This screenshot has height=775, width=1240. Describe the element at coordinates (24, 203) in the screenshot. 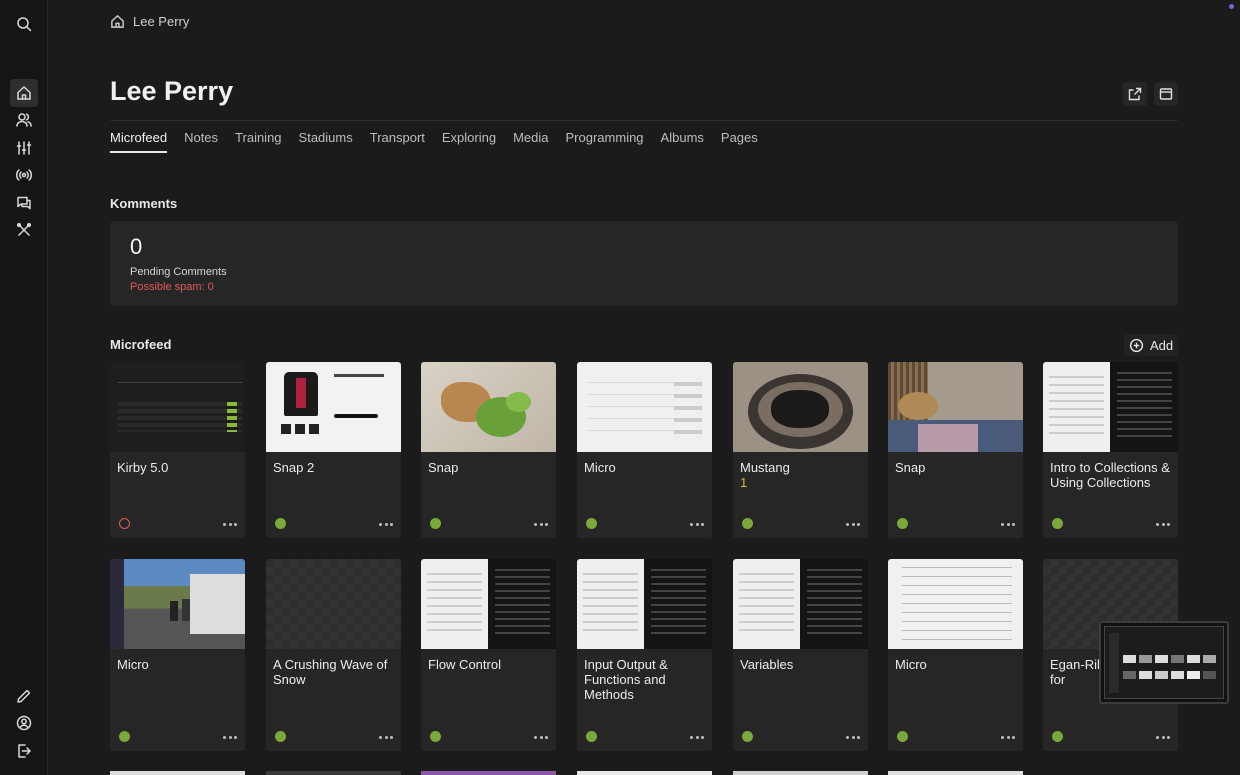

I see `sidebar-item-comments` at that location.